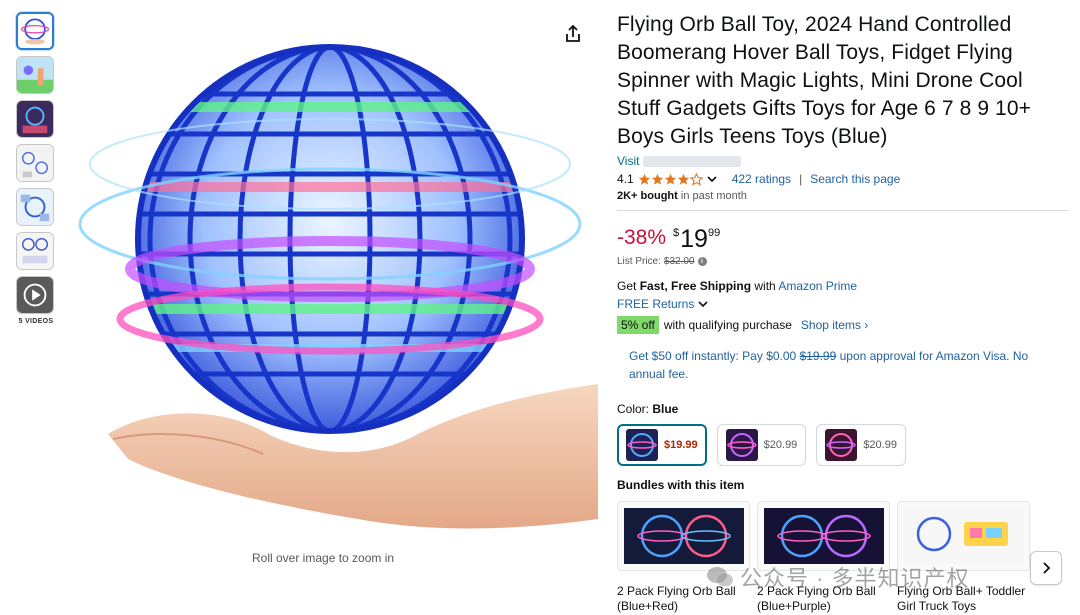 The height and width of the screenshot is (615, 1080). I want to click on price-whole: 19, so click(694, 239).